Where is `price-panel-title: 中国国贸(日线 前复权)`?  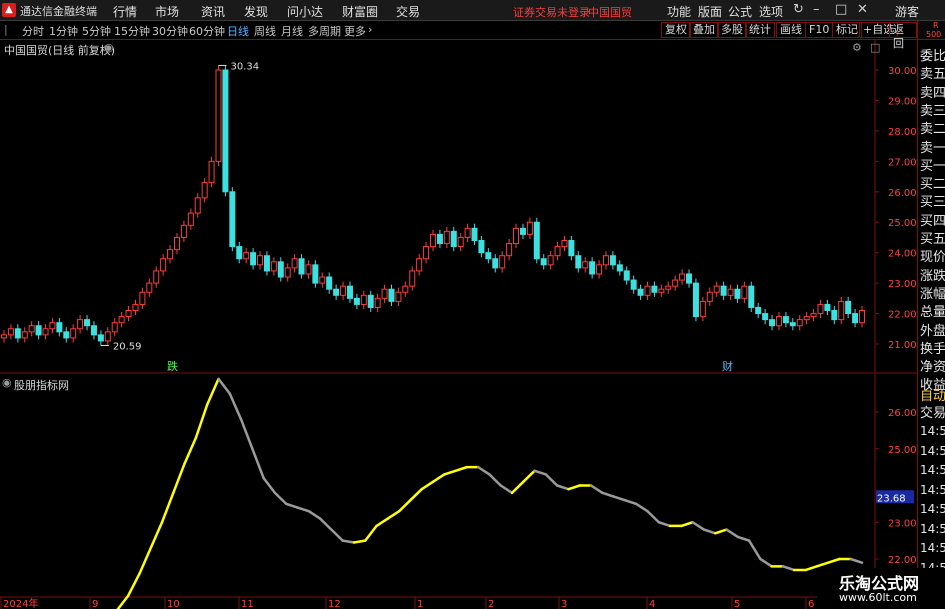 price-panel-title: 中国国贸(日线 前复权) is located at coordinates (60, 50).